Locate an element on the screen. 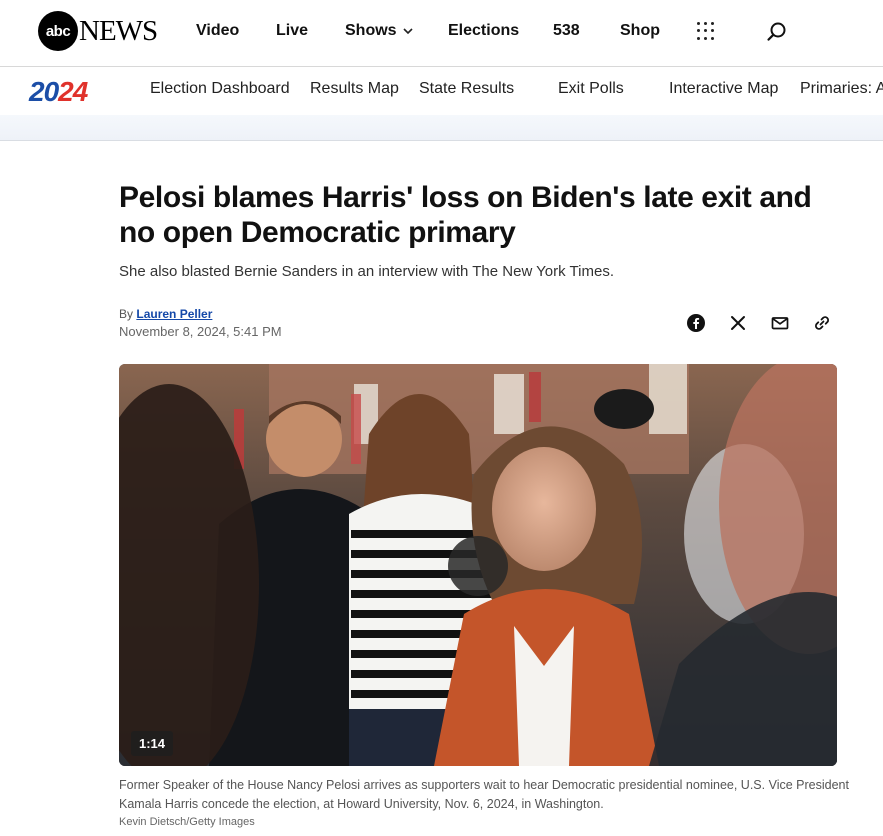 The width and height of the screenshot is (883, 836). byline-prefix: By is located at coordinates (126, 314).